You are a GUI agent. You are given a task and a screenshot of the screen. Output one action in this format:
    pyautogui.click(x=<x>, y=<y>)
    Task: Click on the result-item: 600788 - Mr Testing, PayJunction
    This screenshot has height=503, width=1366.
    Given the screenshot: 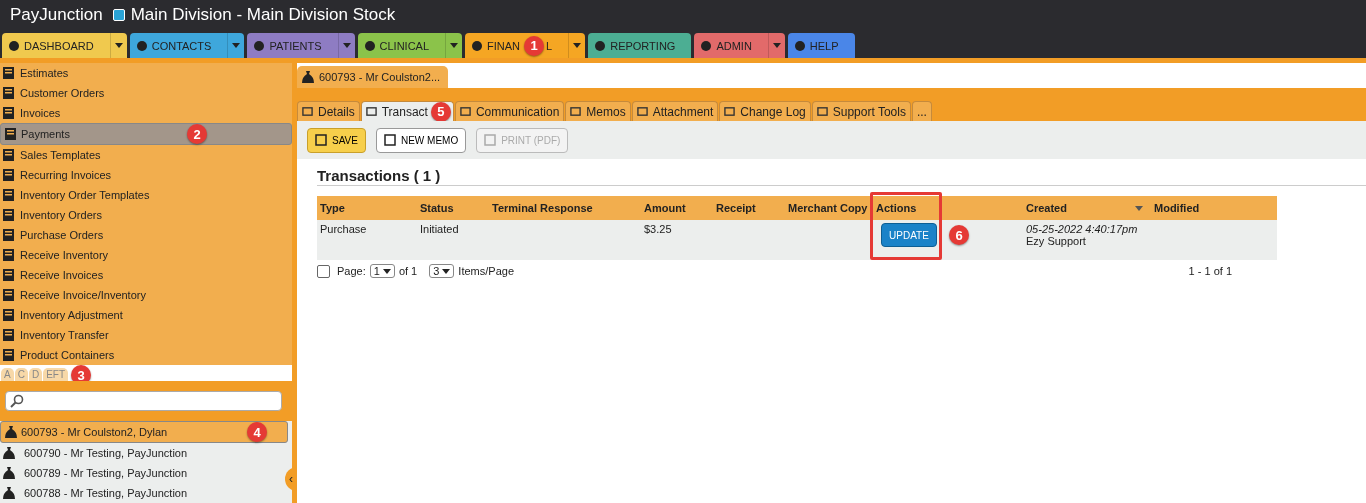 What is the action you would take?
    pyautogui.click(x=141, y=493)
    